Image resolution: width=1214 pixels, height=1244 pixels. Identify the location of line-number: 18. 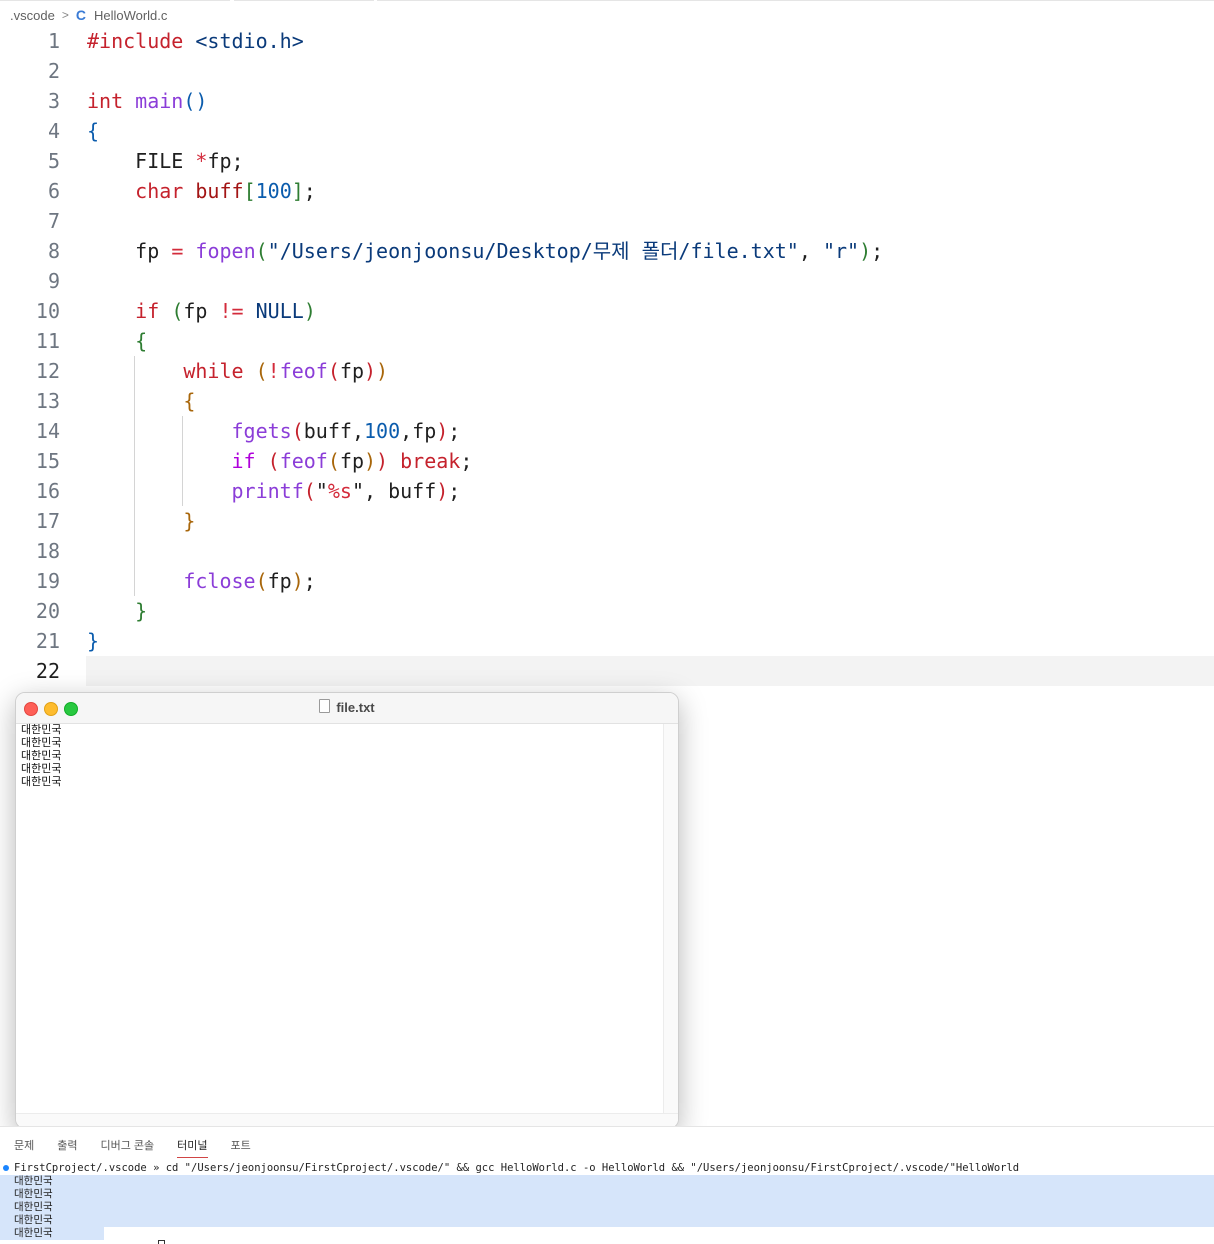
(47, 551).